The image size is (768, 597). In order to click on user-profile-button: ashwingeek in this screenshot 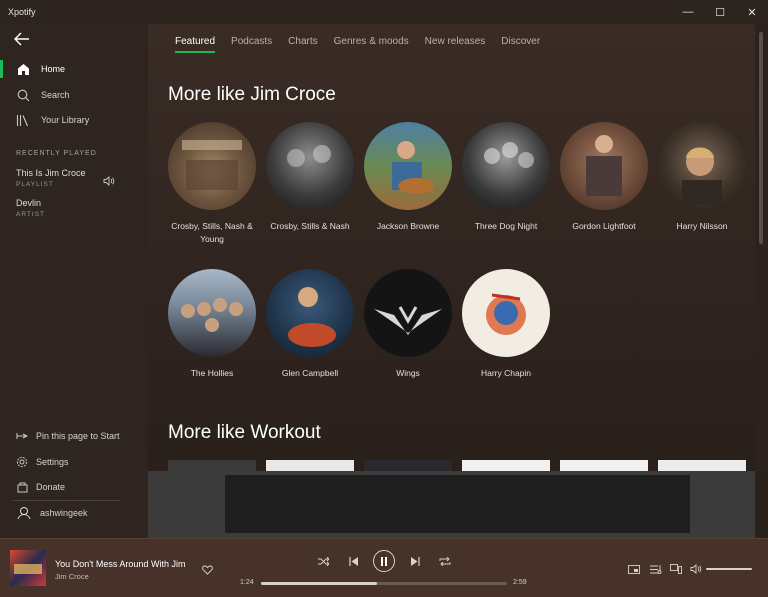, I will do `click(74, 513)`.